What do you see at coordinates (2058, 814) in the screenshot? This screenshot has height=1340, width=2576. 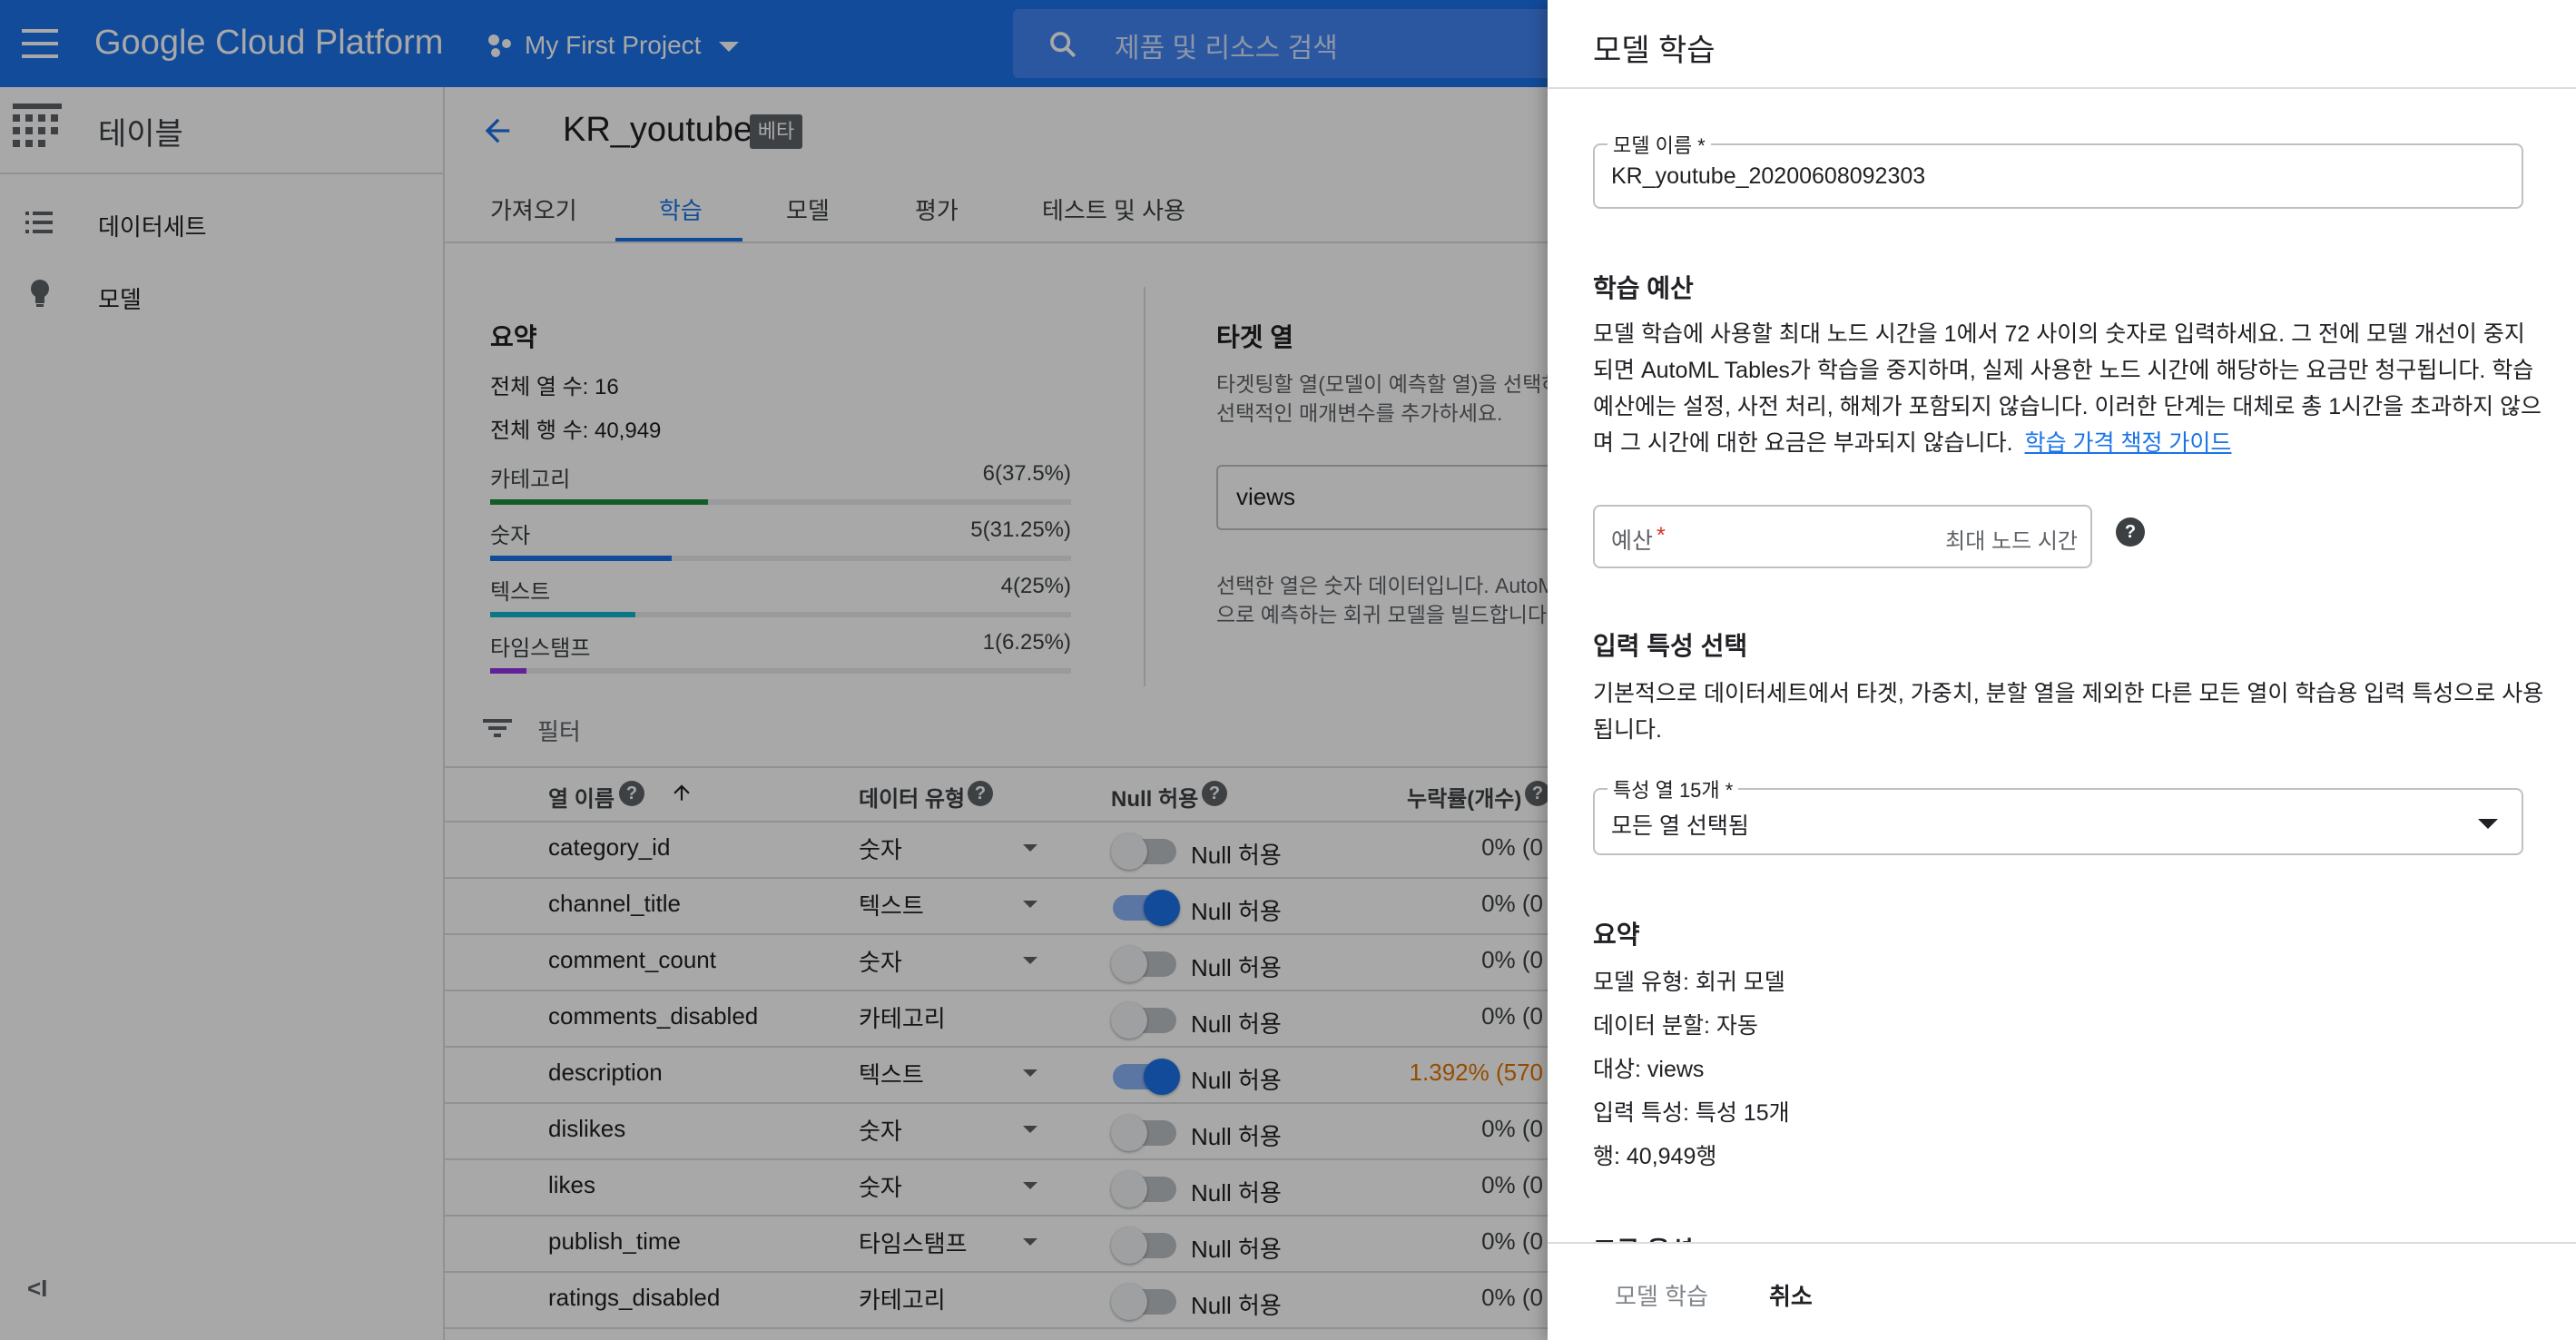 I see `feature-columns-select: 특성 열 15개 * 모든 열 선택됨` at bounding box center [2058, 814].